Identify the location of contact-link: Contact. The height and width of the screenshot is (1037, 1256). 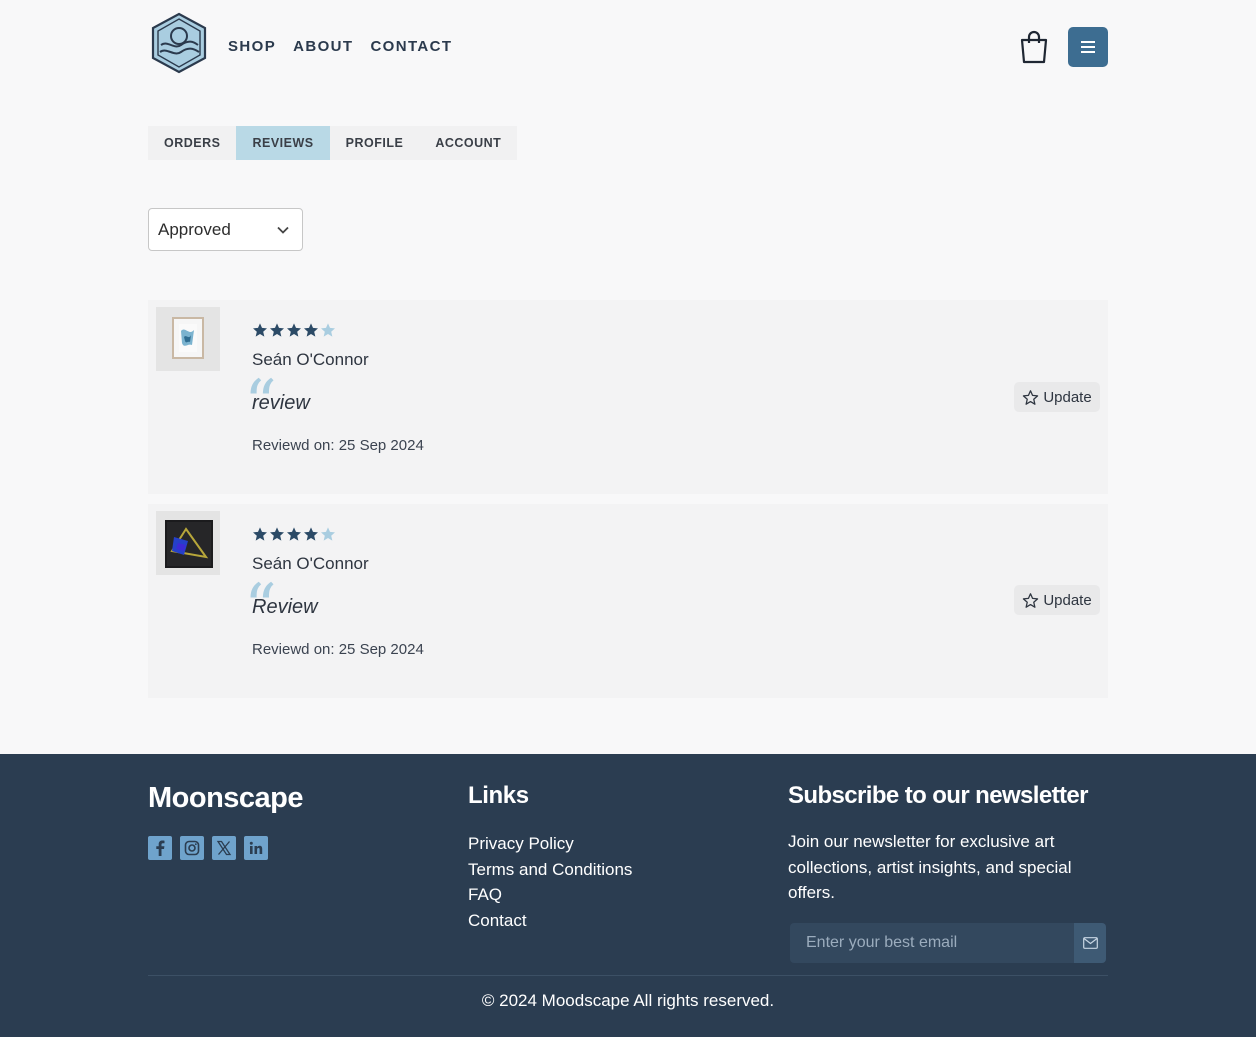
(550, 921).